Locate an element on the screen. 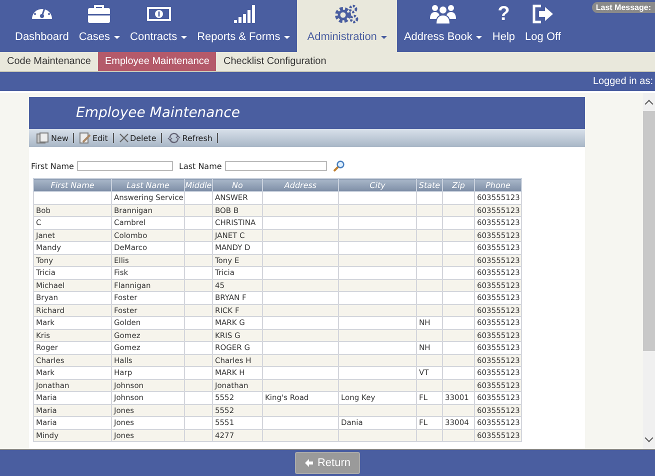 The width and height of the screenshot is (655, 476). nav-menu-item: Log Off is located at coordinates (543, 26).